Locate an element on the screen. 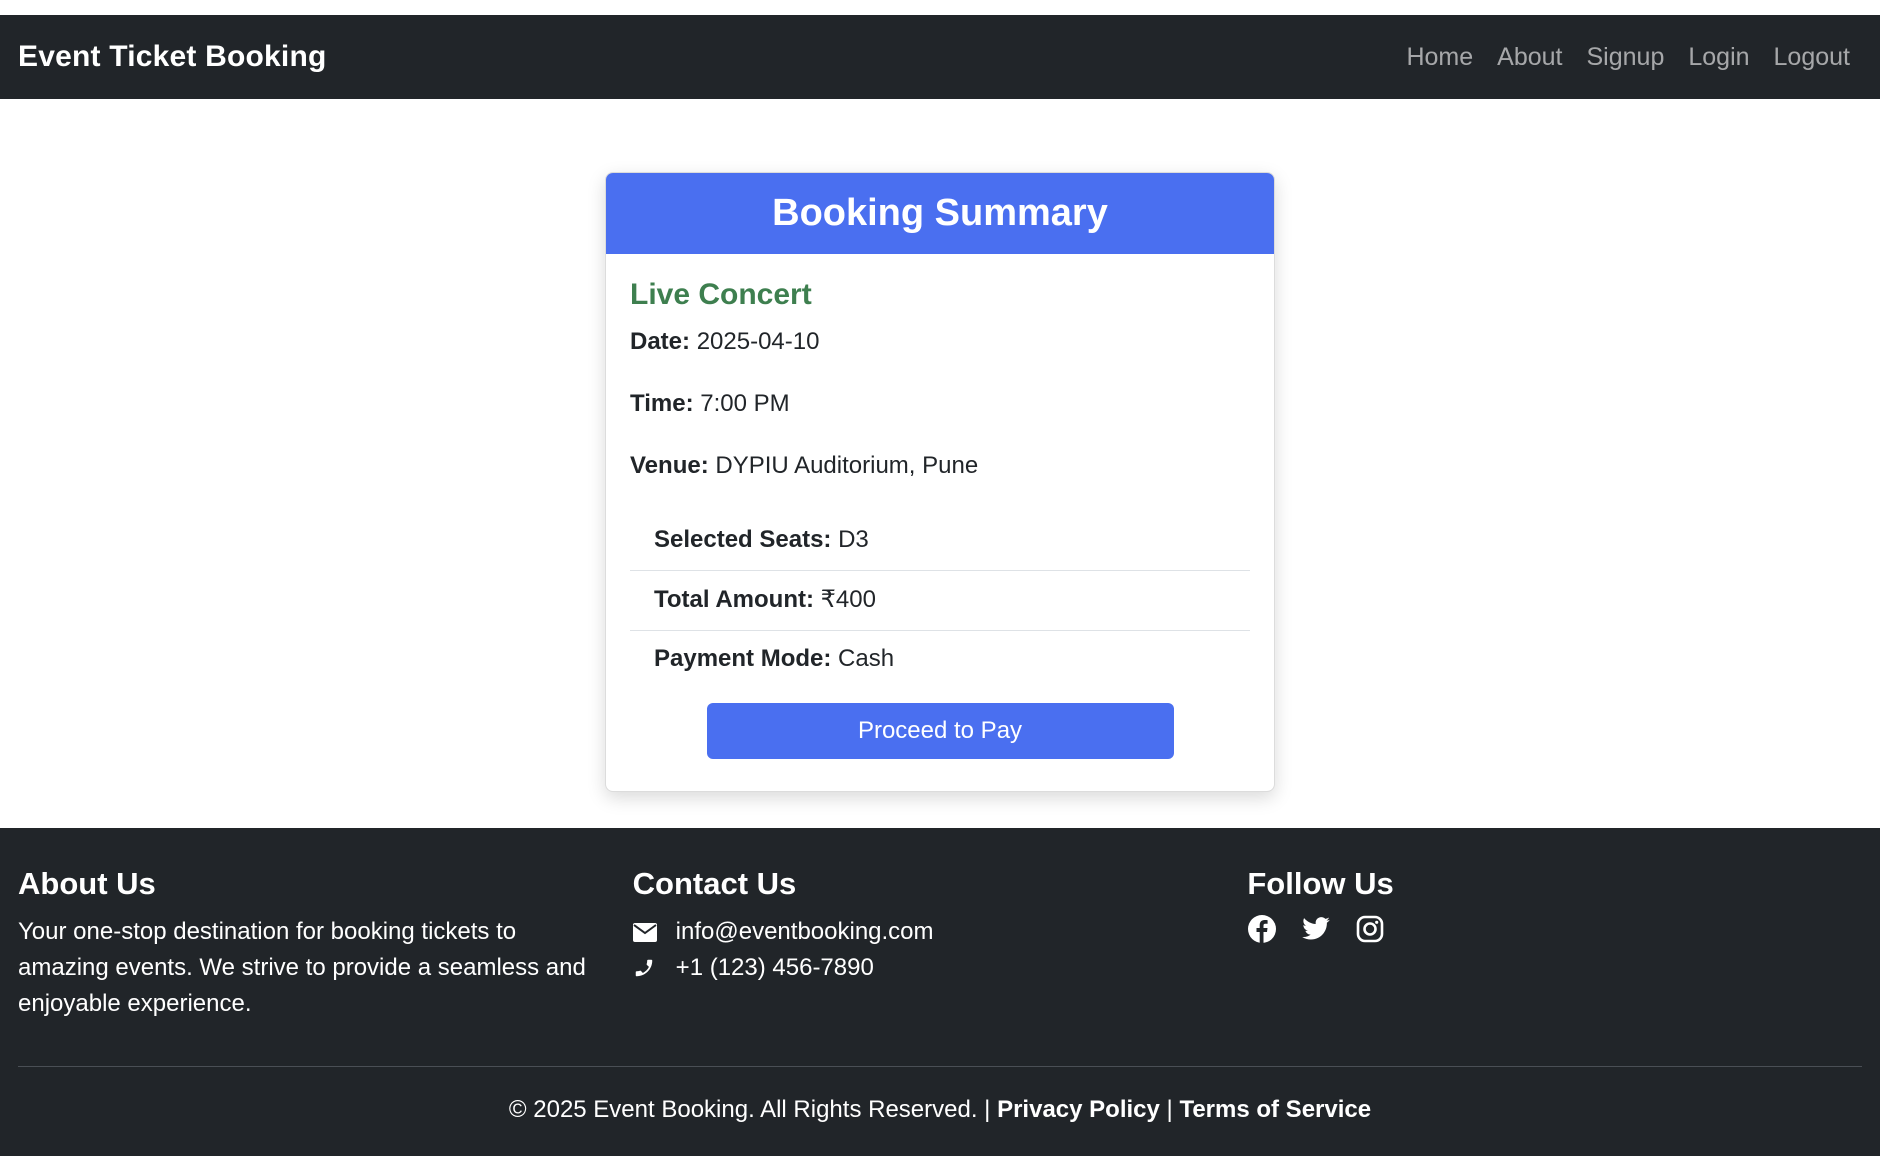  nav-signup-link: Signup is located at coordinates (1626, 57).